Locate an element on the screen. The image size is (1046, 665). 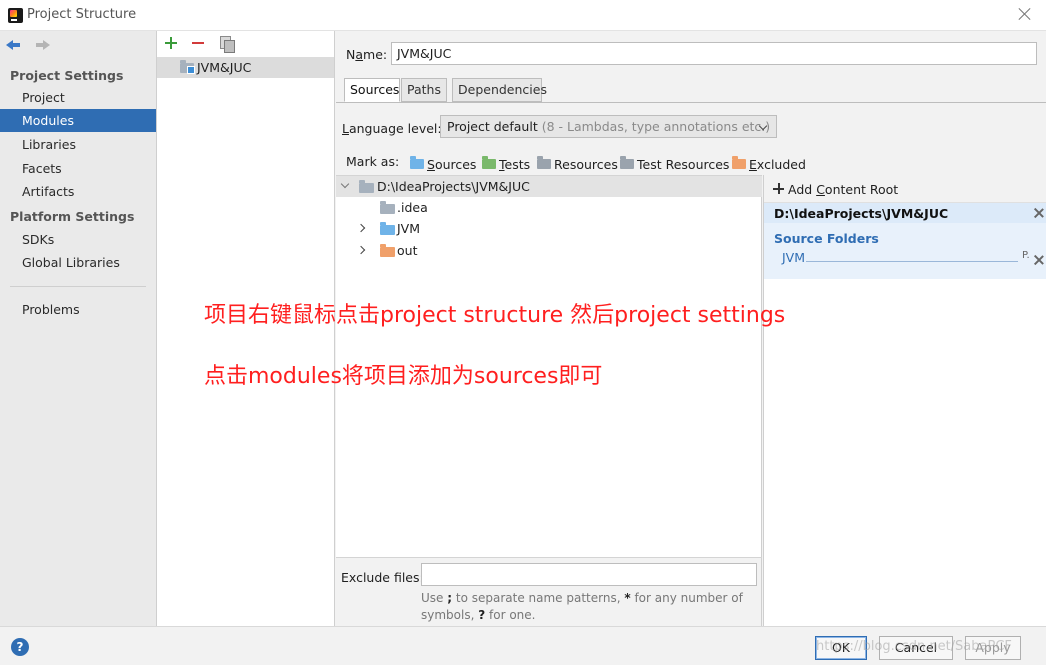
add-content-root-button: Add Content Root is located at coordinates (905, 189).